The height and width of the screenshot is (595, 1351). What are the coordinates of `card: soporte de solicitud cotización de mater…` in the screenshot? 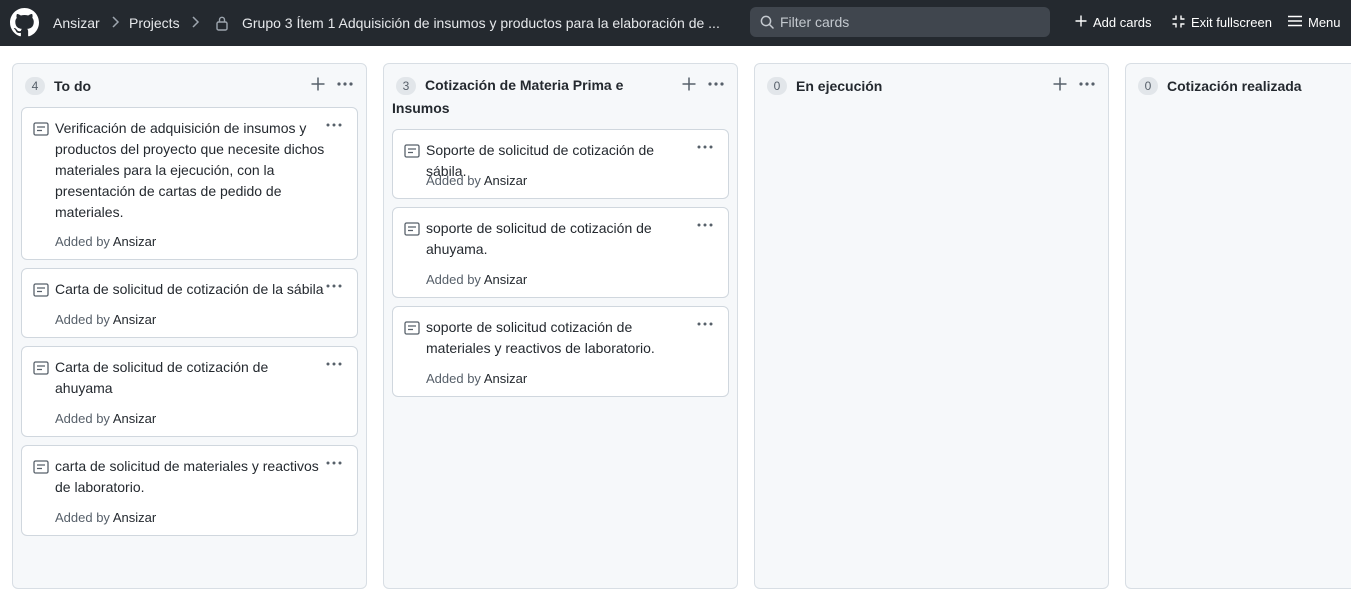 It's located at (560, 351).